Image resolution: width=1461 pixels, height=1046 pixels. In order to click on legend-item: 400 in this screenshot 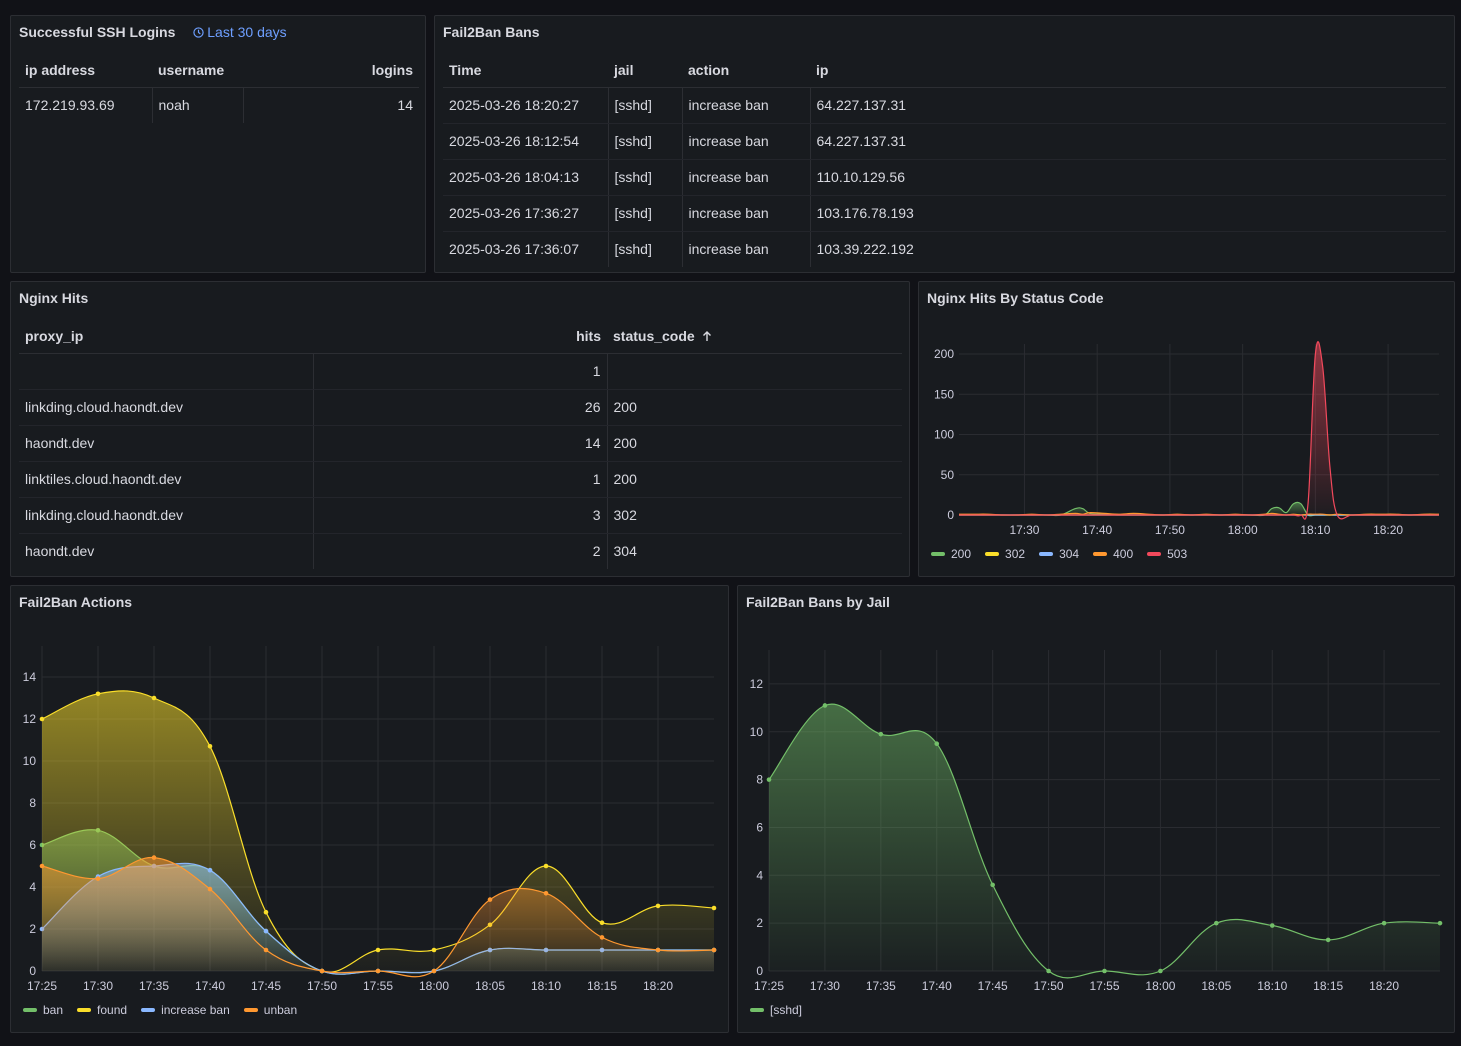, I will do `click(1113, 554)`.